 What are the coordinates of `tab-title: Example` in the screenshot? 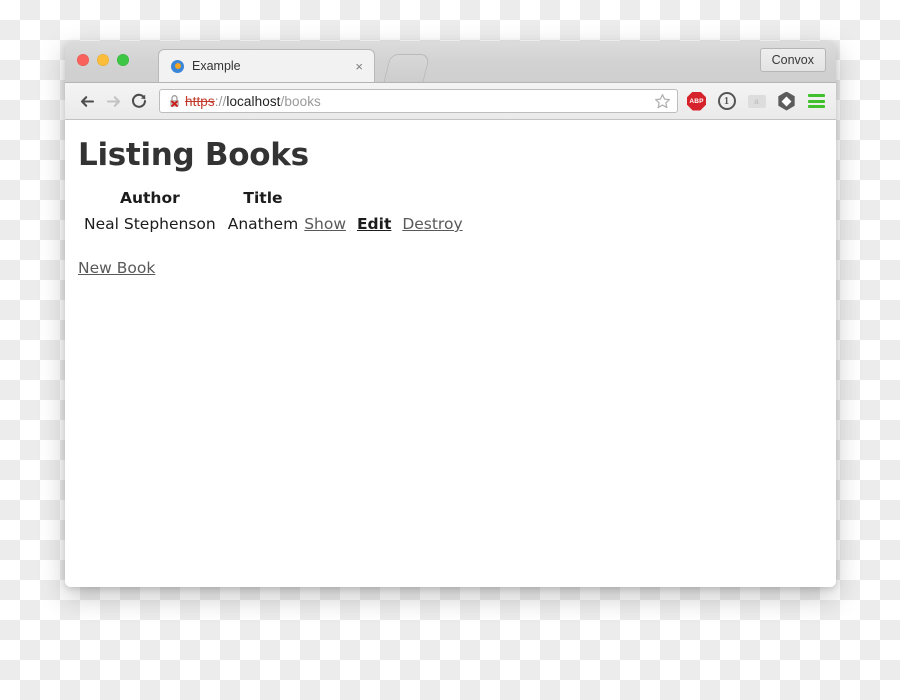 It's located at (216, 66).